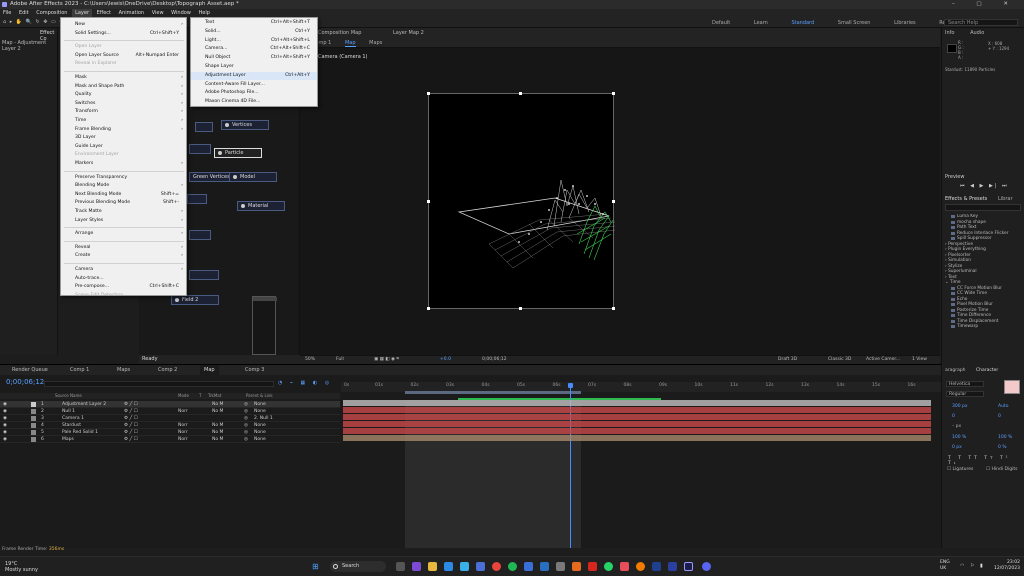 This screenshot has width=1024, height=576. I want to click on kerning-field: 0, so click(953, 416).